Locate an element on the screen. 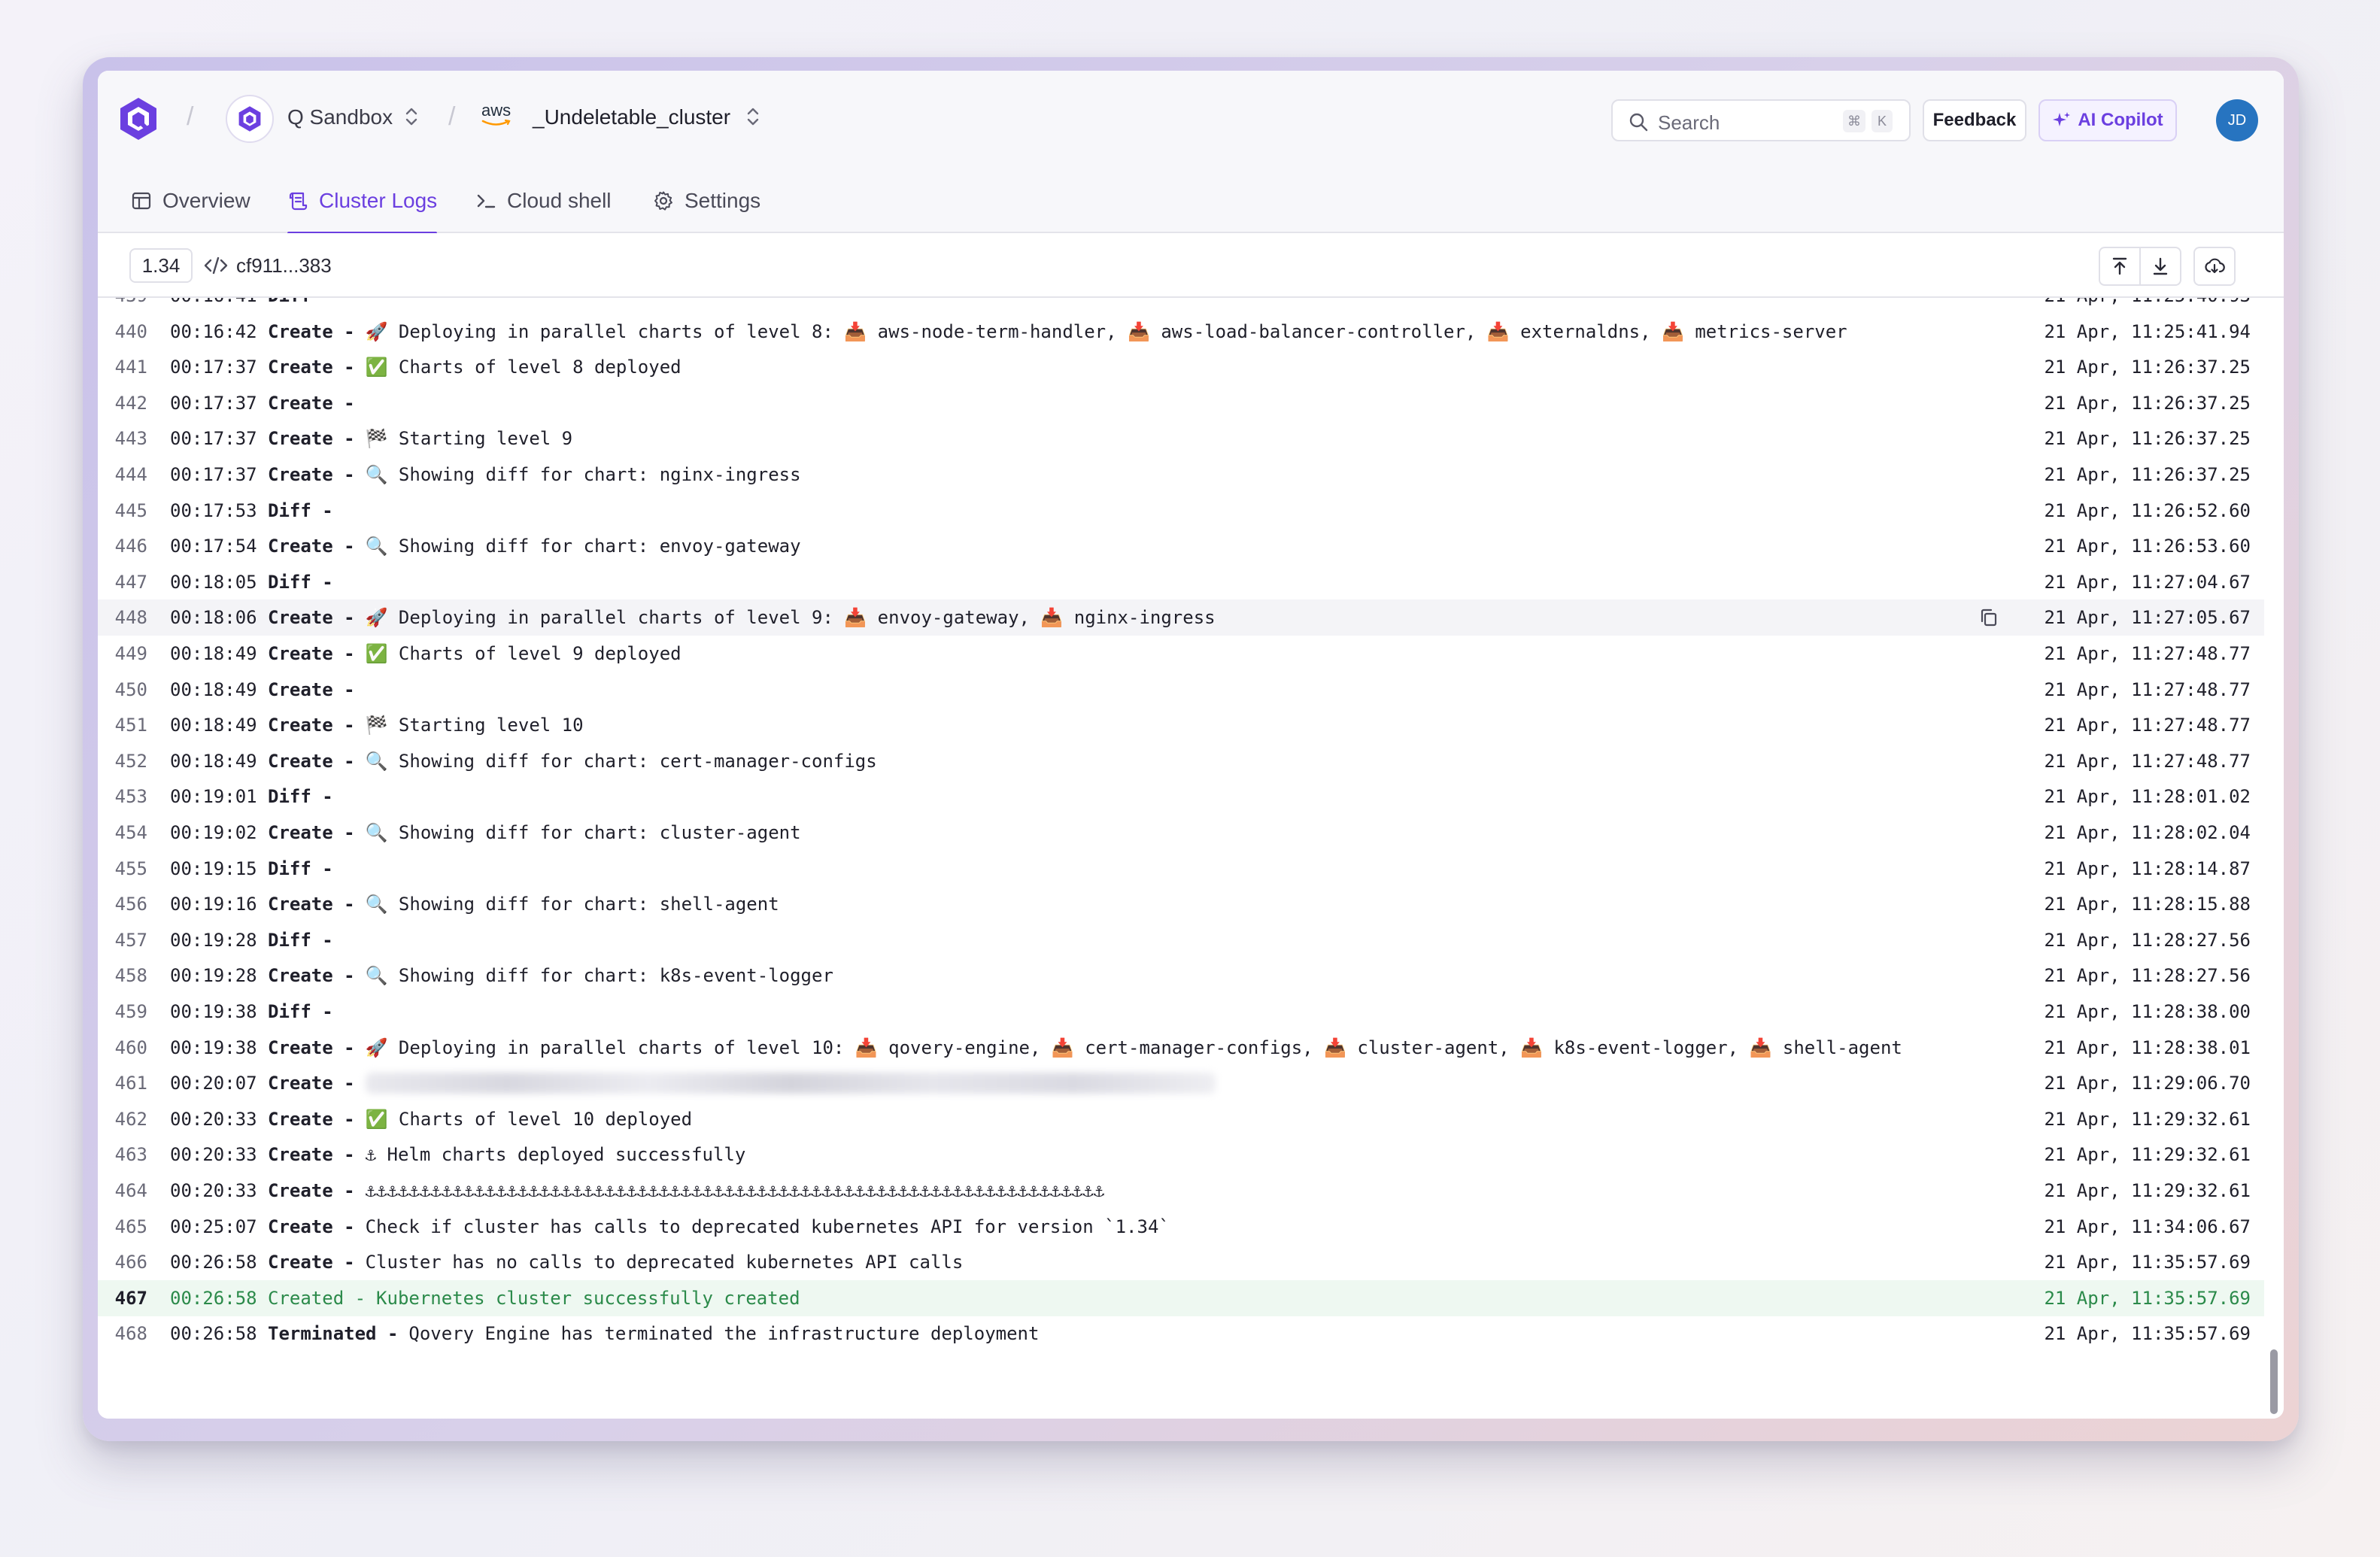 The image size is (2380, 1557). tab-cluster-logs: Cluster Logs is located at coordinates (362, 201).